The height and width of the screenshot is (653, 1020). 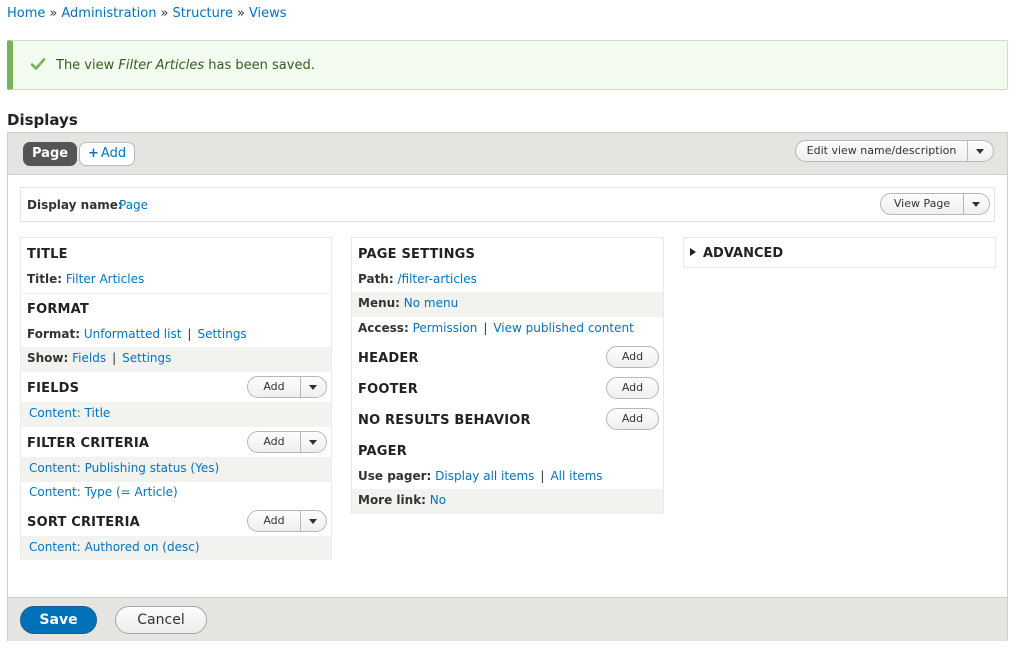 I want to click on path-setting: Path: /filter-articles, so click(x=417, y=279).